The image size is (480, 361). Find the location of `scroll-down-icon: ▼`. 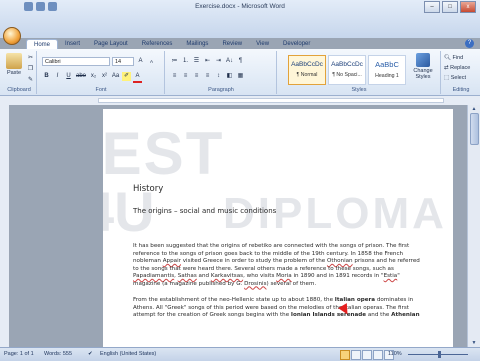

scroll-down-icon: ▼ is located at coordinates (474, 343).